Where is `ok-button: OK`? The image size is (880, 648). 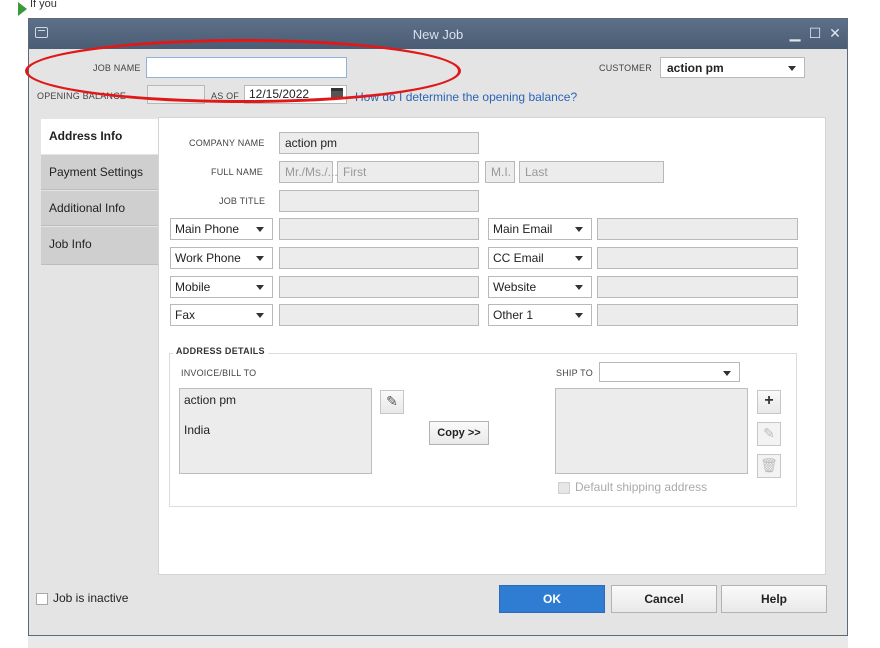 ok-button: OK is located at coordinates (552, 599).